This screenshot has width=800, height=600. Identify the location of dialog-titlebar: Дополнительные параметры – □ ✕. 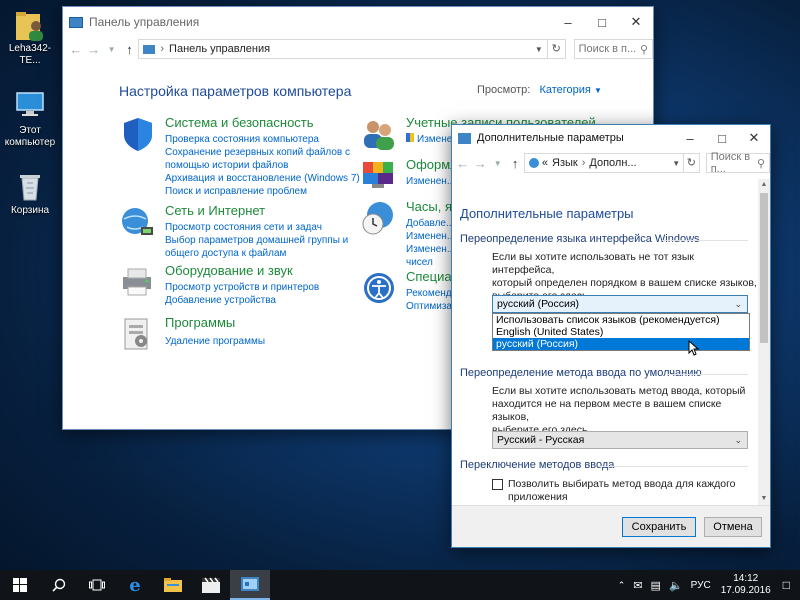
(611, 138).